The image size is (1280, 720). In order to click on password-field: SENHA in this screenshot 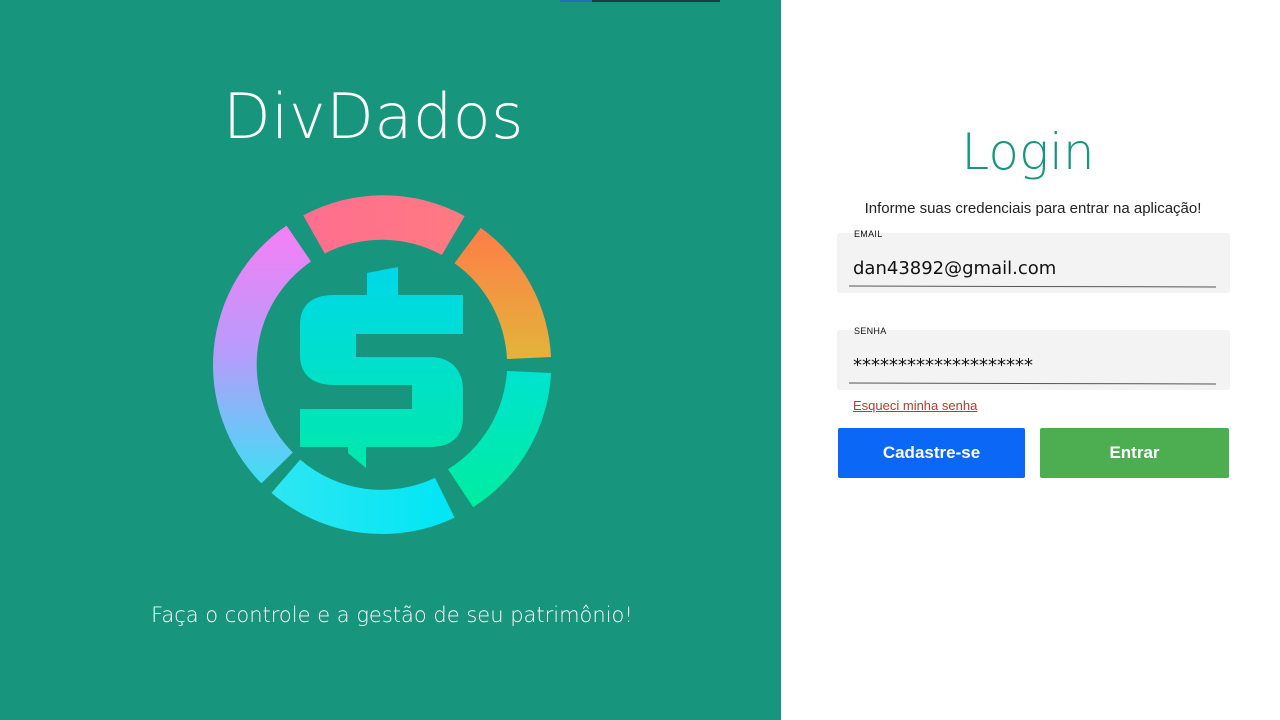, I will do `click(1033, 358)`.